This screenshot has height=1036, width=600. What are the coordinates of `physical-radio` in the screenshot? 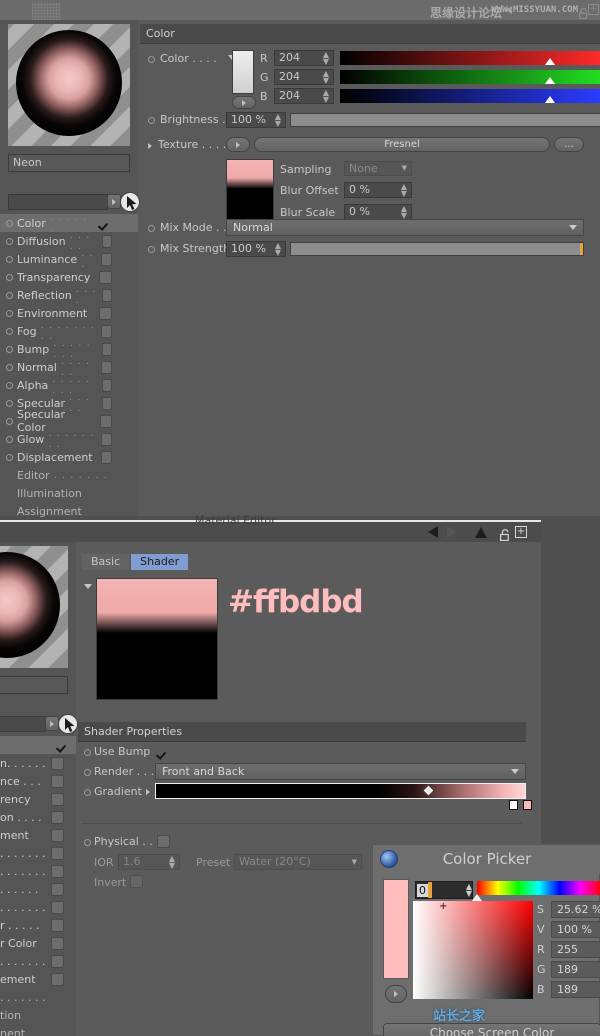 It's located at (87, 842).